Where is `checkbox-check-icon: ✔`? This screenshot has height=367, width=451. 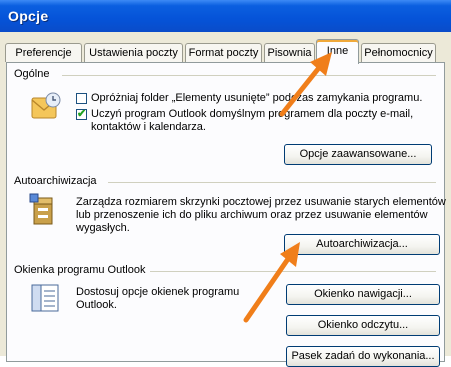
checkbox-check-icon: ✔ is located at coordinates (82, 114).